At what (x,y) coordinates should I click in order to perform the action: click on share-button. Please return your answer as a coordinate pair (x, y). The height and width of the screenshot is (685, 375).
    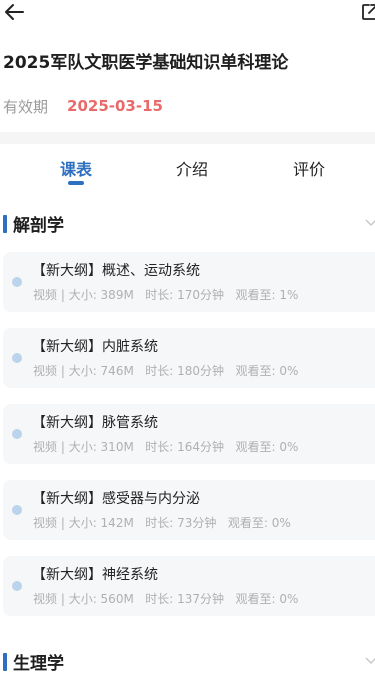
    Looking at the image, I should click on (367, 12).